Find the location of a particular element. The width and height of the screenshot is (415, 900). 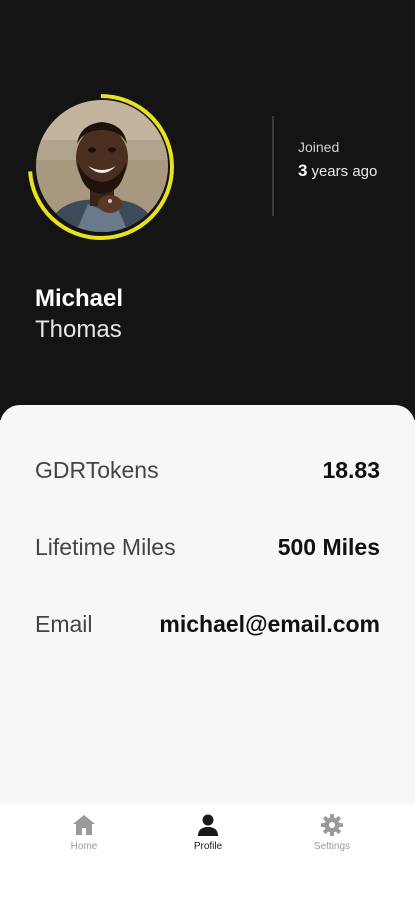

nav-label-profile: Profile is located at coordinates (208, 846).